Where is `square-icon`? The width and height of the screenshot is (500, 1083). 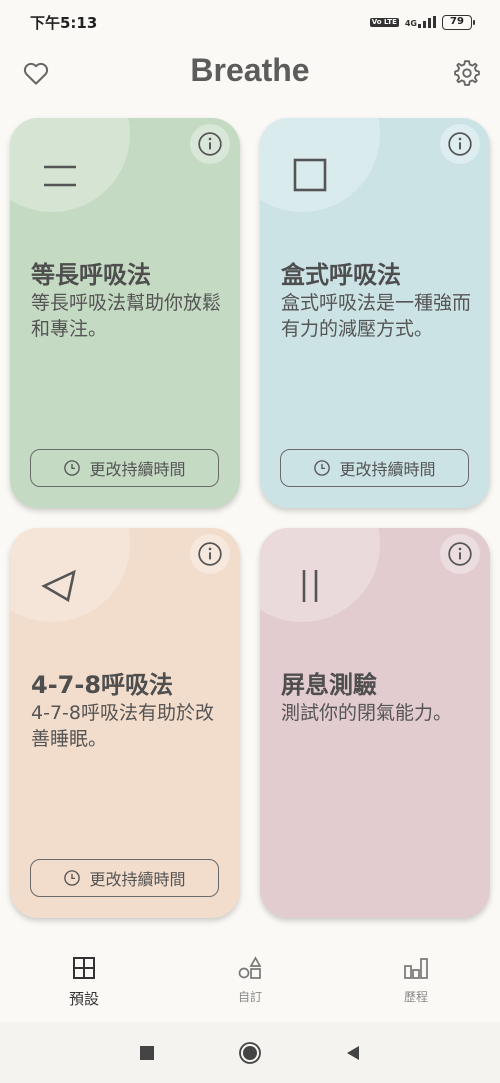
square-icon is located at coordinates (310, 178).